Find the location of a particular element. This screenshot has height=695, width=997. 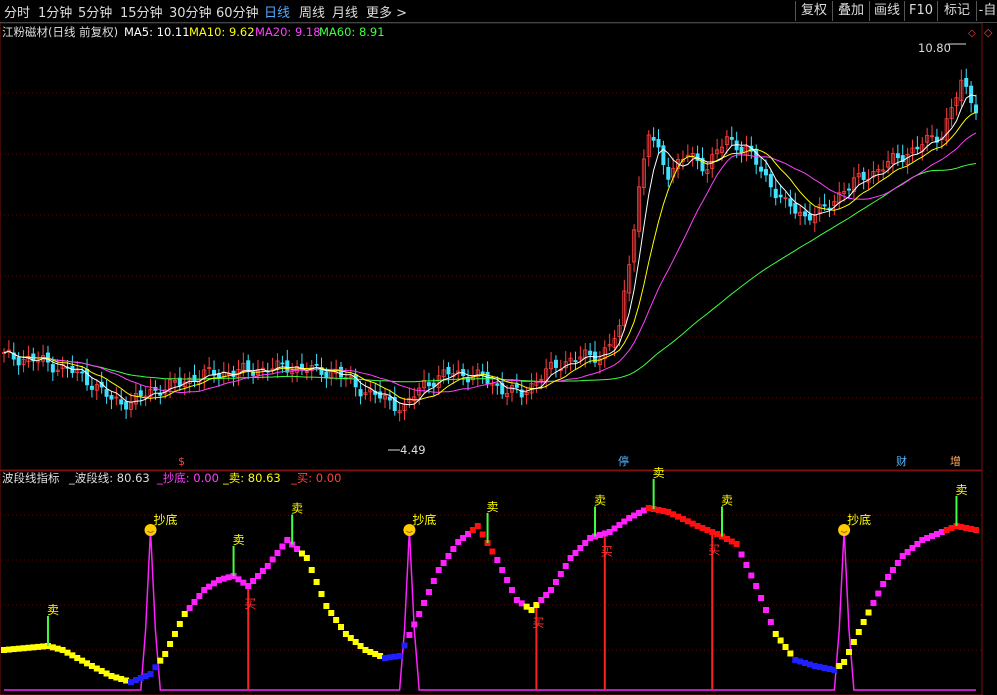

bottom-signal-label: 抄底 is located at coordinates (424, 519).